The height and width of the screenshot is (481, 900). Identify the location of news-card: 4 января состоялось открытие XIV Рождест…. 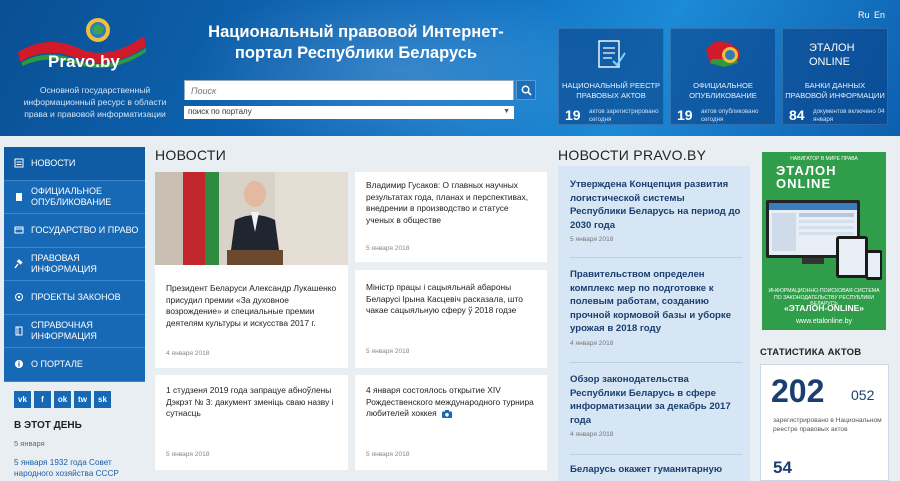
(451, 422).